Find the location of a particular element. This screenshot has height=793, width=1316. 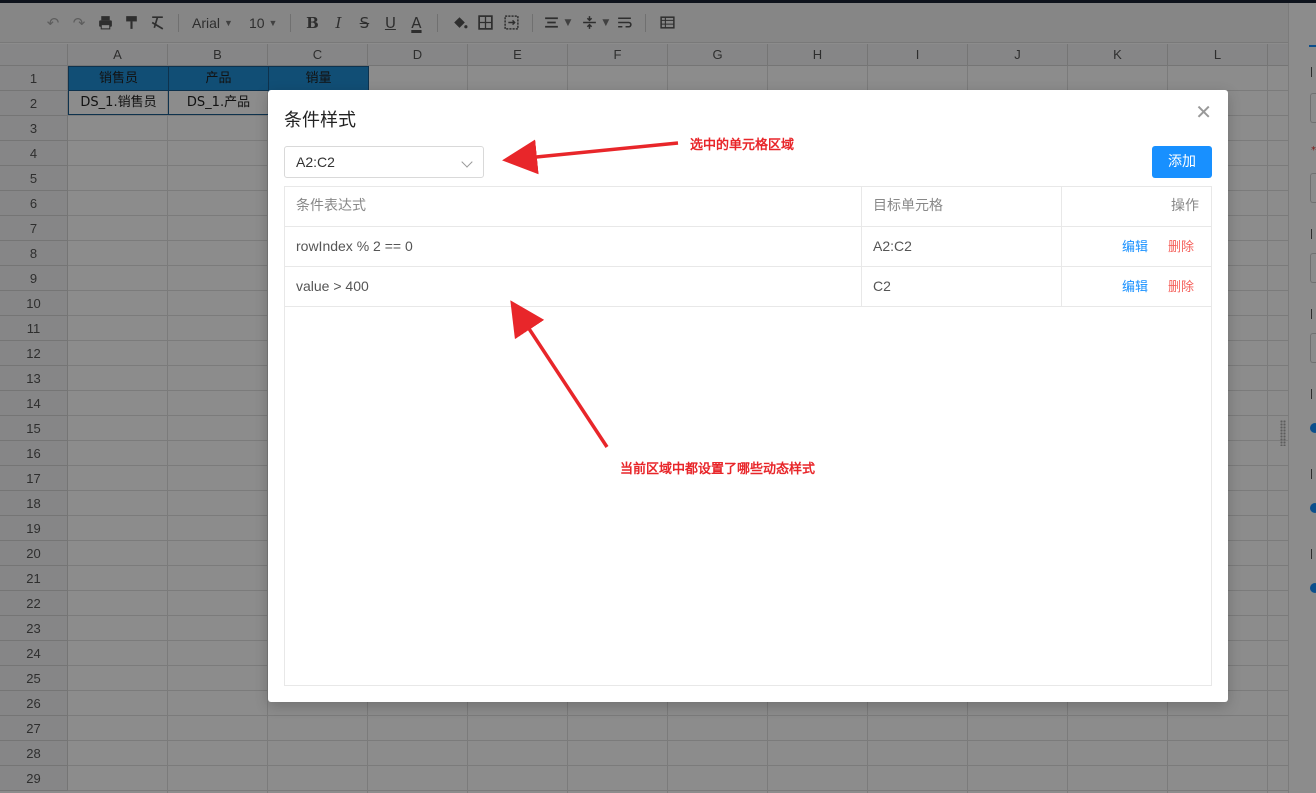

header-actions: 操作 is located at coordinates (1136, 206).